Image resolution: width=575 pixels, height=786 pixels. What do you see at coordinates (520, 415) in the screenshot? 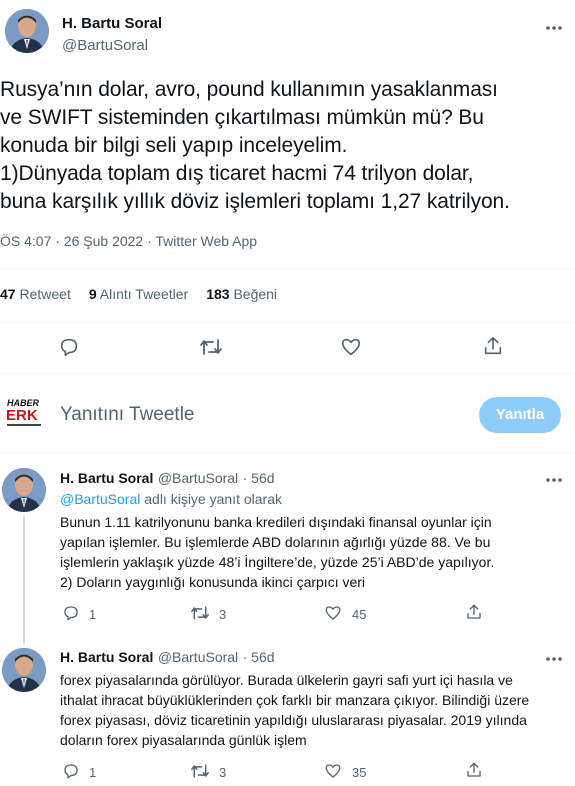
I see `reply-button: Yanıtla` at bounding box center [520, 415].